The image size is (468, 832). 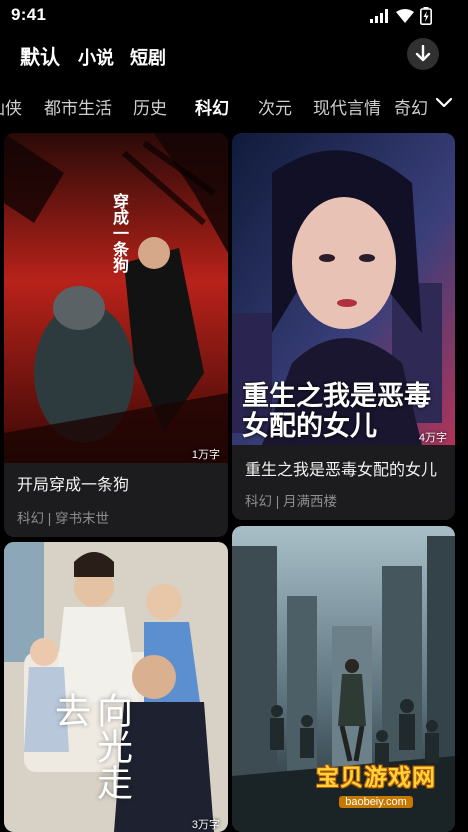 What do you see at coordinates (347, 106) in the screenshot?
I see `category-modern-romance: 现代言情` at bounding box center [347, 106].